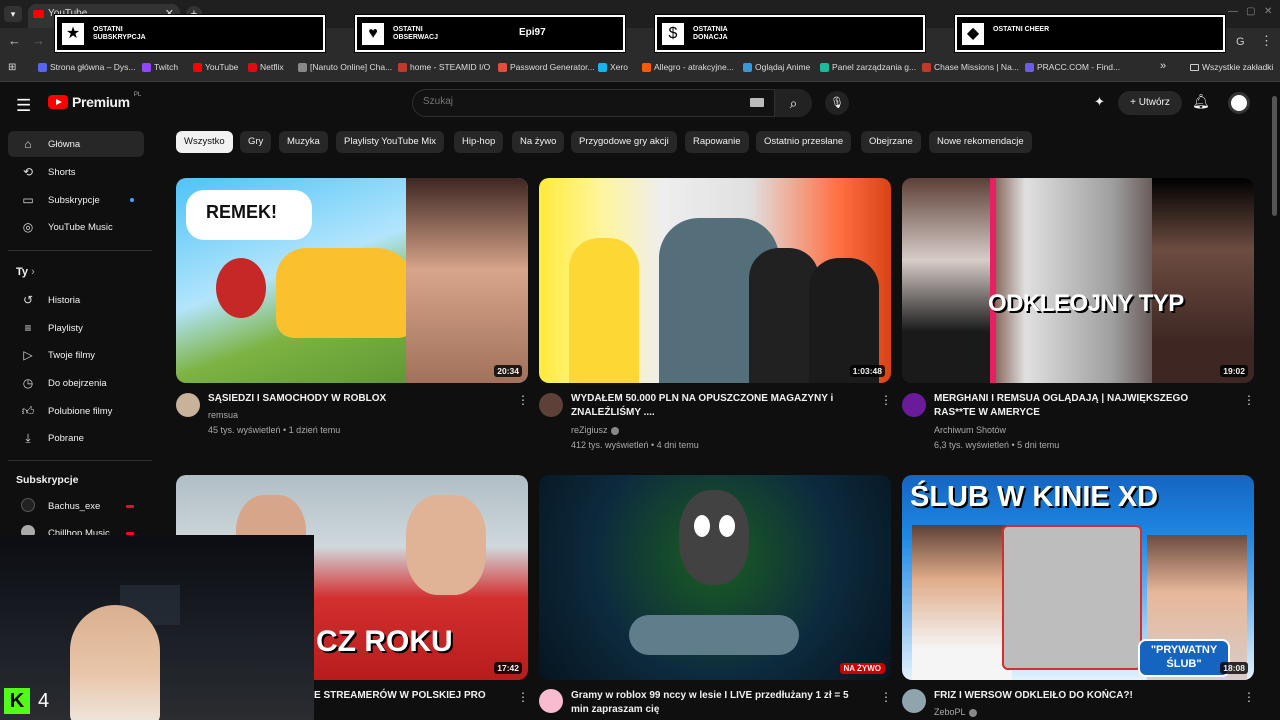 This screenshot has height=720, width=1280. What do you see at coordinates (94, 101) in the screenshot?
I see `youtube-premium-logo: Premium PL` at bounding box center [94, 101].